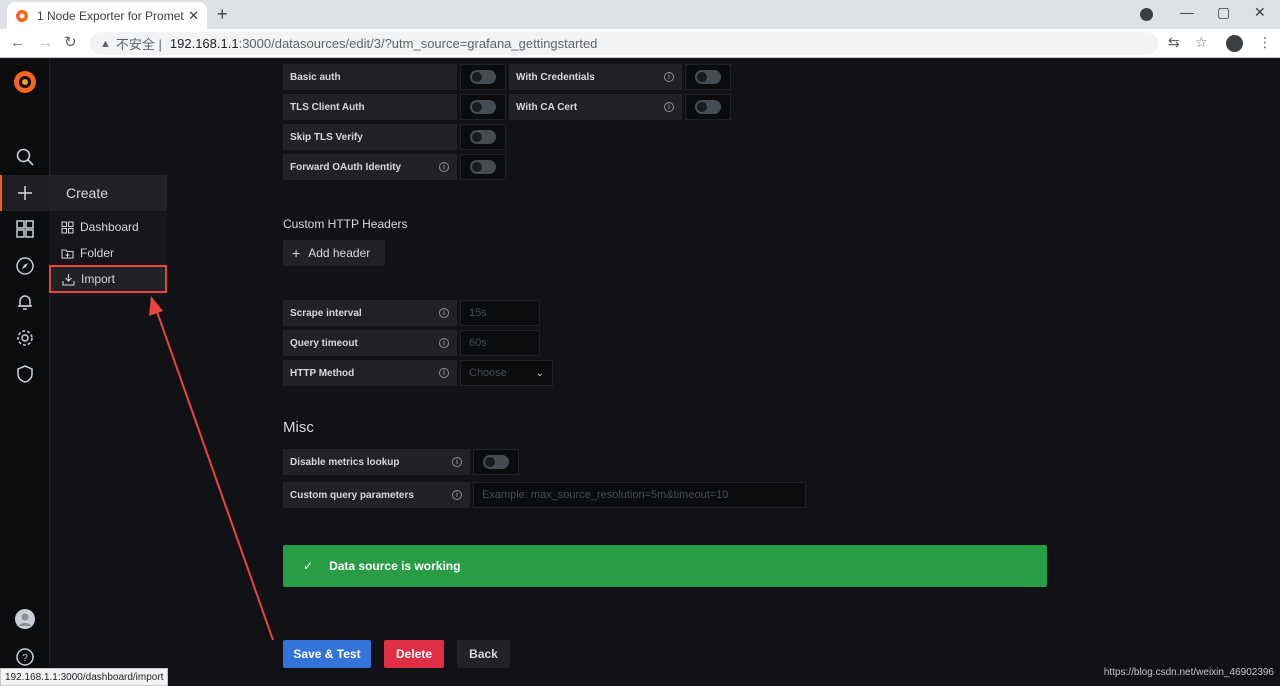 The image size is (1280, 686). I want to click on user-avatar-icon, so click(25, 619).